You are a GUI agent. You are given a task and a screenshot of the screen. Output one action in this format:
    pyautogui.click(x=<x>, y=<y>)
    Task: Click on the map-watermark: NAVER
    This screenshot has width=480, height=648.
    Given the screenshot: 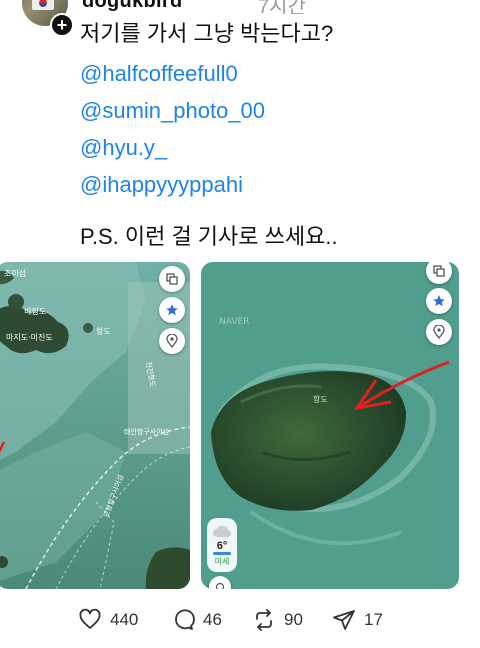 What is the action you would take?
    pyautogui.click(x=234, y=322)
    